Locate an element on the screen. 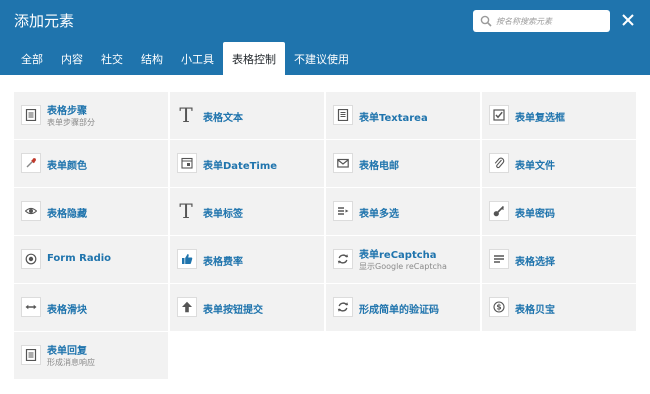  element-card: 表格选择 is located at coordinates (559, 259).